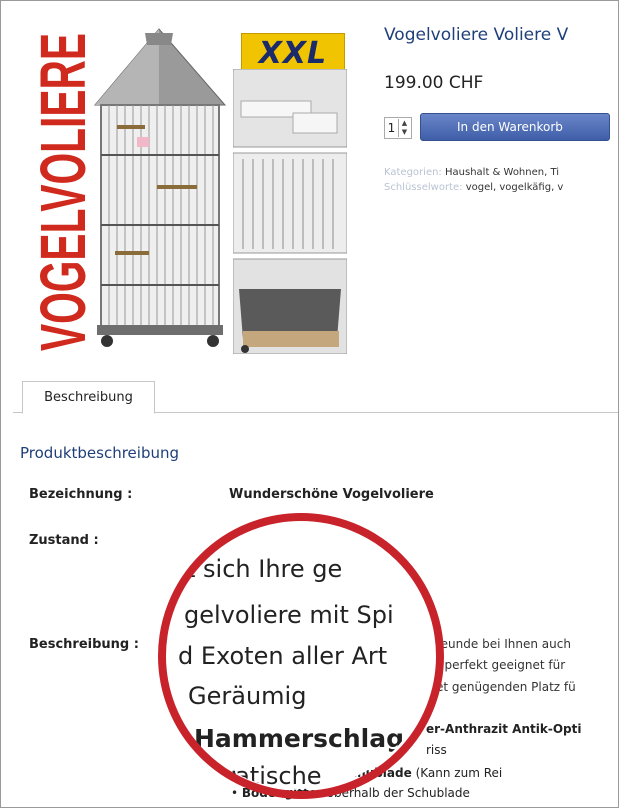 This screenshot has height=808, width=619. I want to click on cage-detail-images, so click(290, 211).